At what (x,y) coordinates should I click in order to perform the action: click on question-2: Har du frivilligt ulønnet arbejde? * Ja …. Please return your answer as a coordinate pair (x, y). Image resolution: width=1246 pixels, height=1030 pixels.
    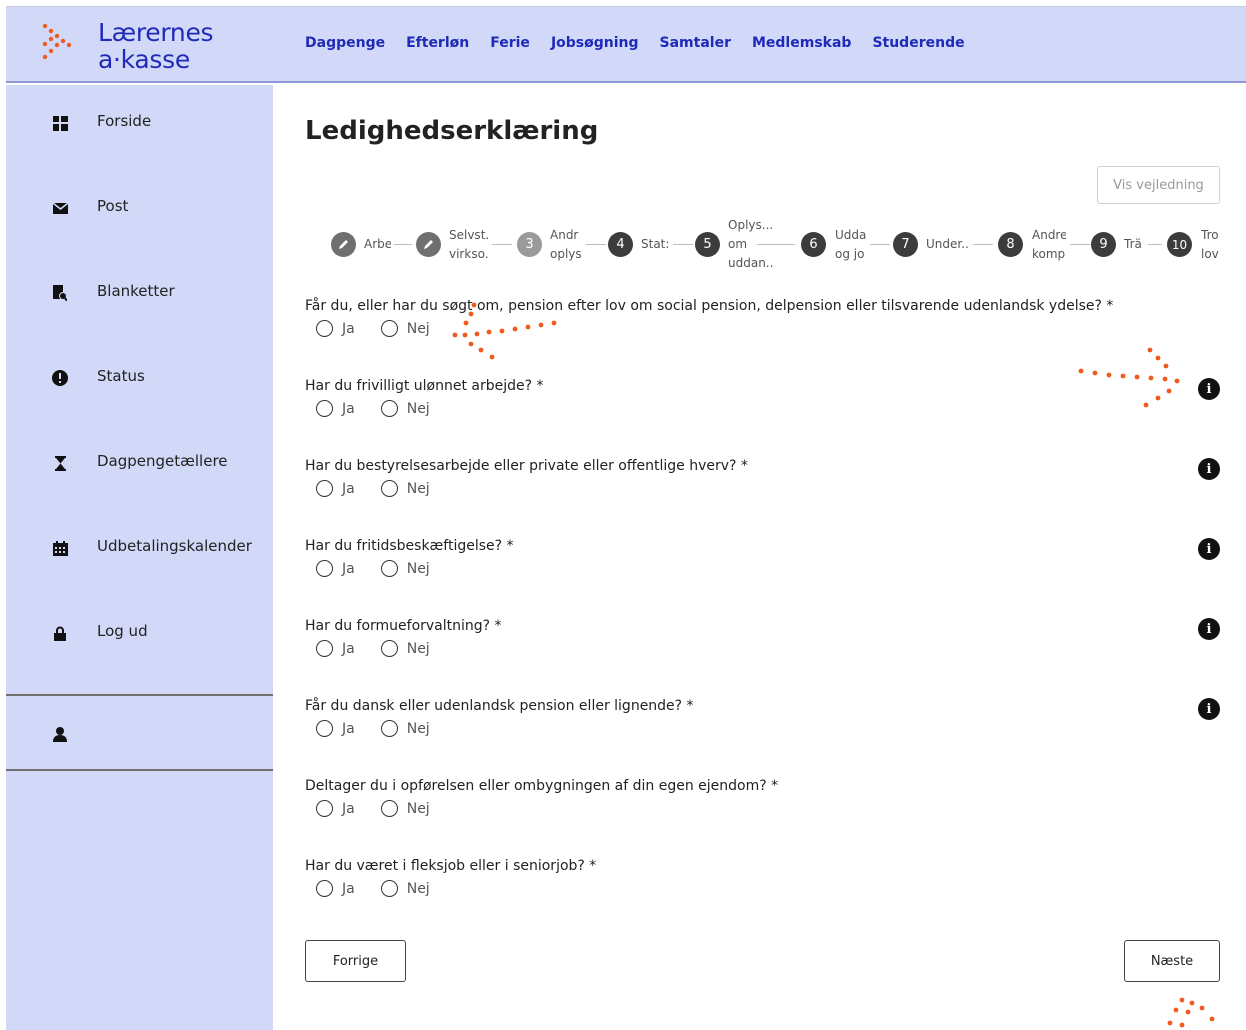
    Looking at the image, I should click on (762, 409).